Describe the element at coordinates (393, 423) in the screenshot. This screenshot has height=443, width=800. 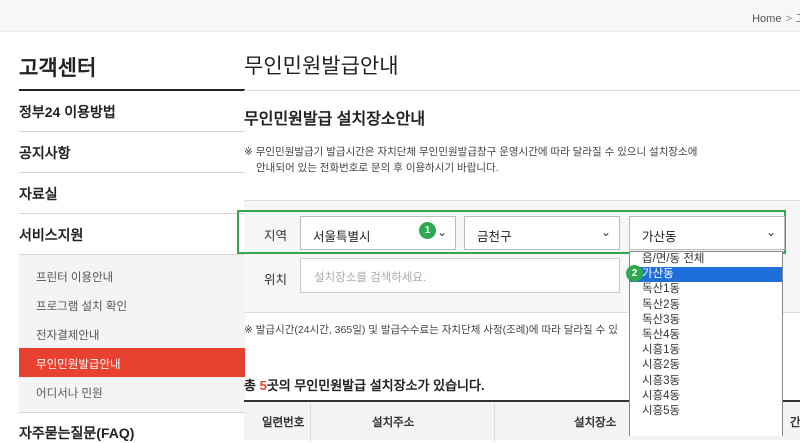
I see `header-address: 설치주소` at that location.